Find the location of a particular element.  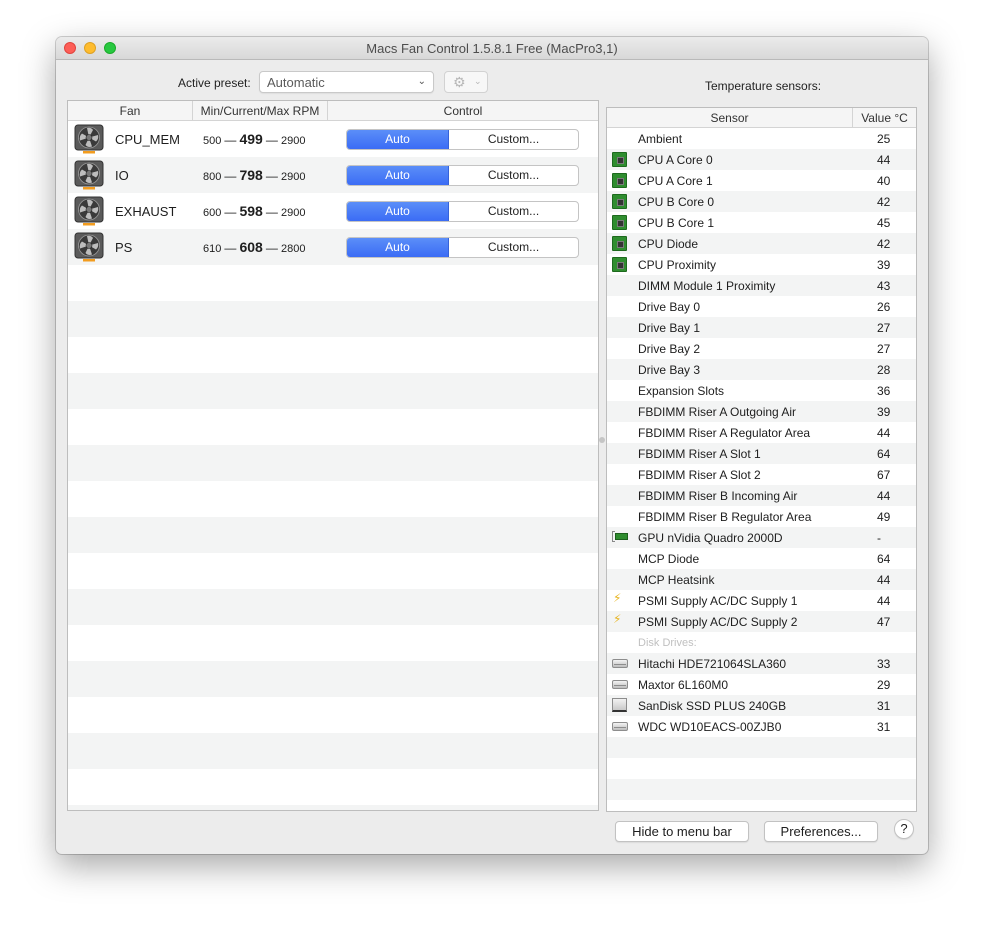

fan-rpm: 610 — 608 — 2800 is located at coordinates (254, 247).